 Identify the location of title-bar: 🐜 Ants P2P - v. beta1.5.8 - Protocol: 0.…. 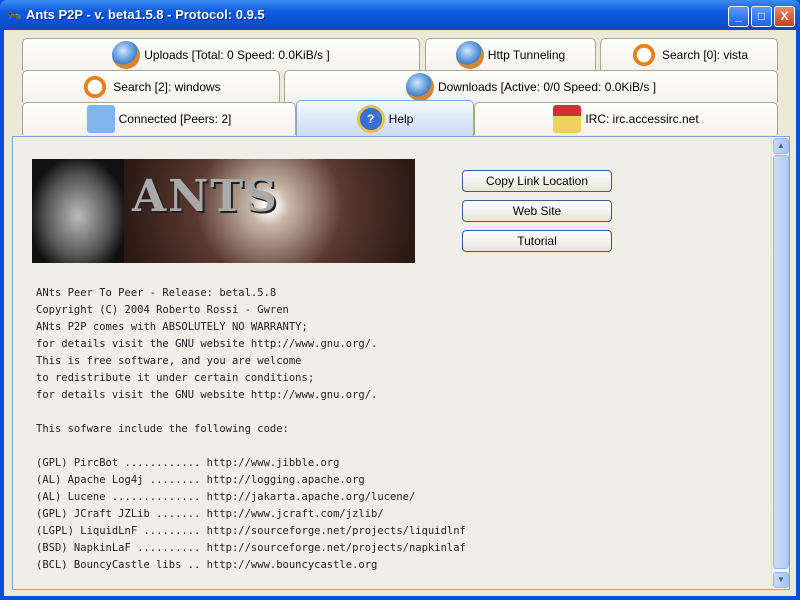
(400, 15).